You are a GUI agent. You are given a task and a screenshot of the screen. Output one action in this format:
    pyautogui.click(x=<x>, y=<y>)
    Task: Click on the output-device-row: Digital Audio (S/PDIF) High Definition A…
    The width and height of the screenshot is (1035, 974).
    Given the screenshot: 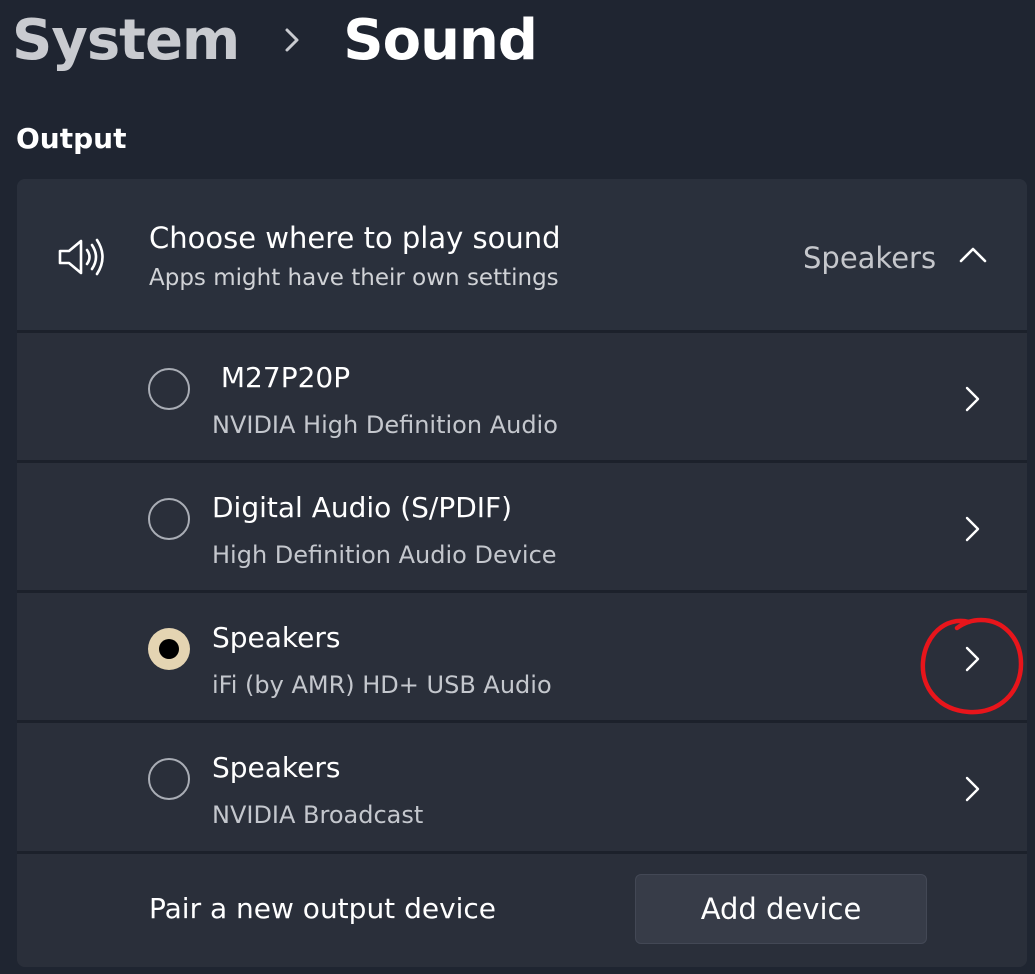 What is the action you would take?
    pyautogui.click(x=522, y=526)
    